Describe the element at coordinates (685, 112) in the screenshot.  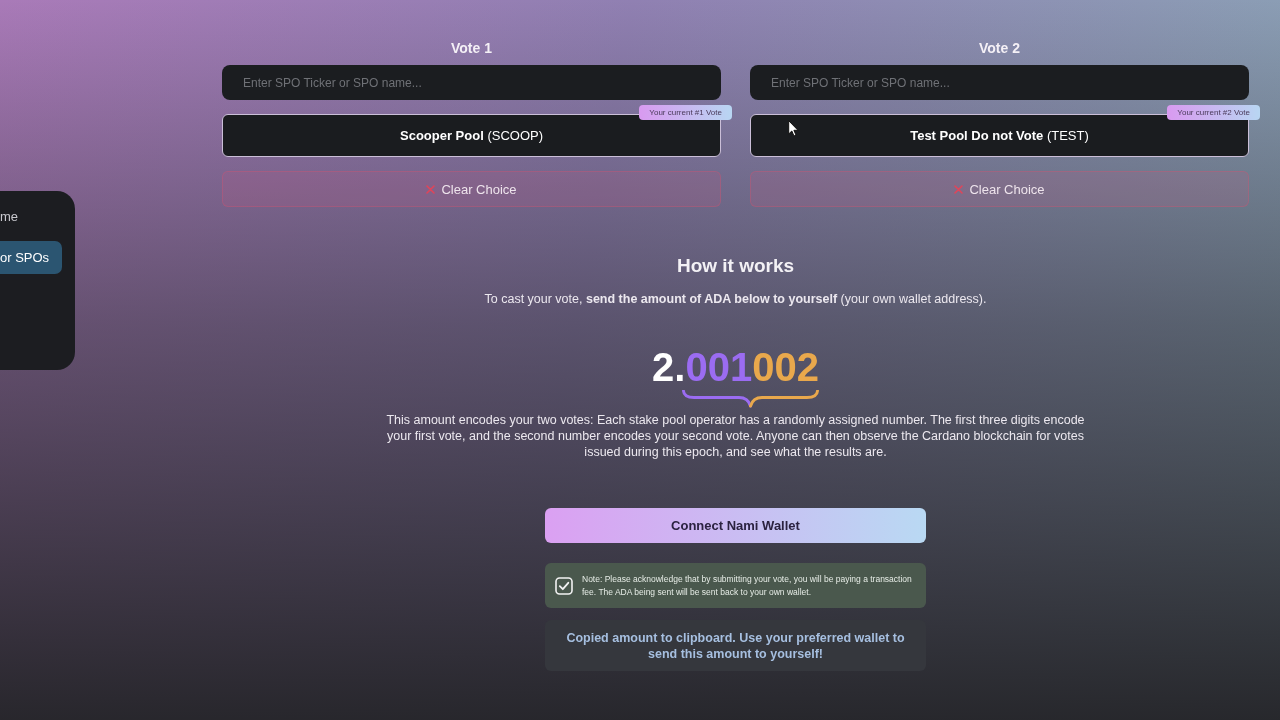
I see `vote-badge: Your current #1 Vote` at that location.